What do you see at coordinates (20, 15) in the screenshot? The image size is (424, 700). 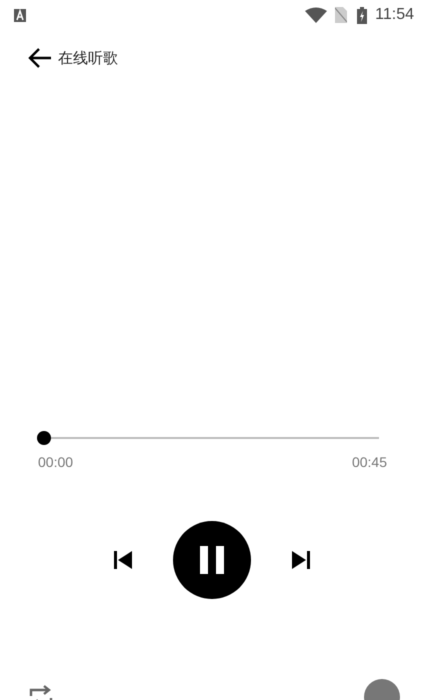 I see `notification-icon` at bounding box center [20, 15].